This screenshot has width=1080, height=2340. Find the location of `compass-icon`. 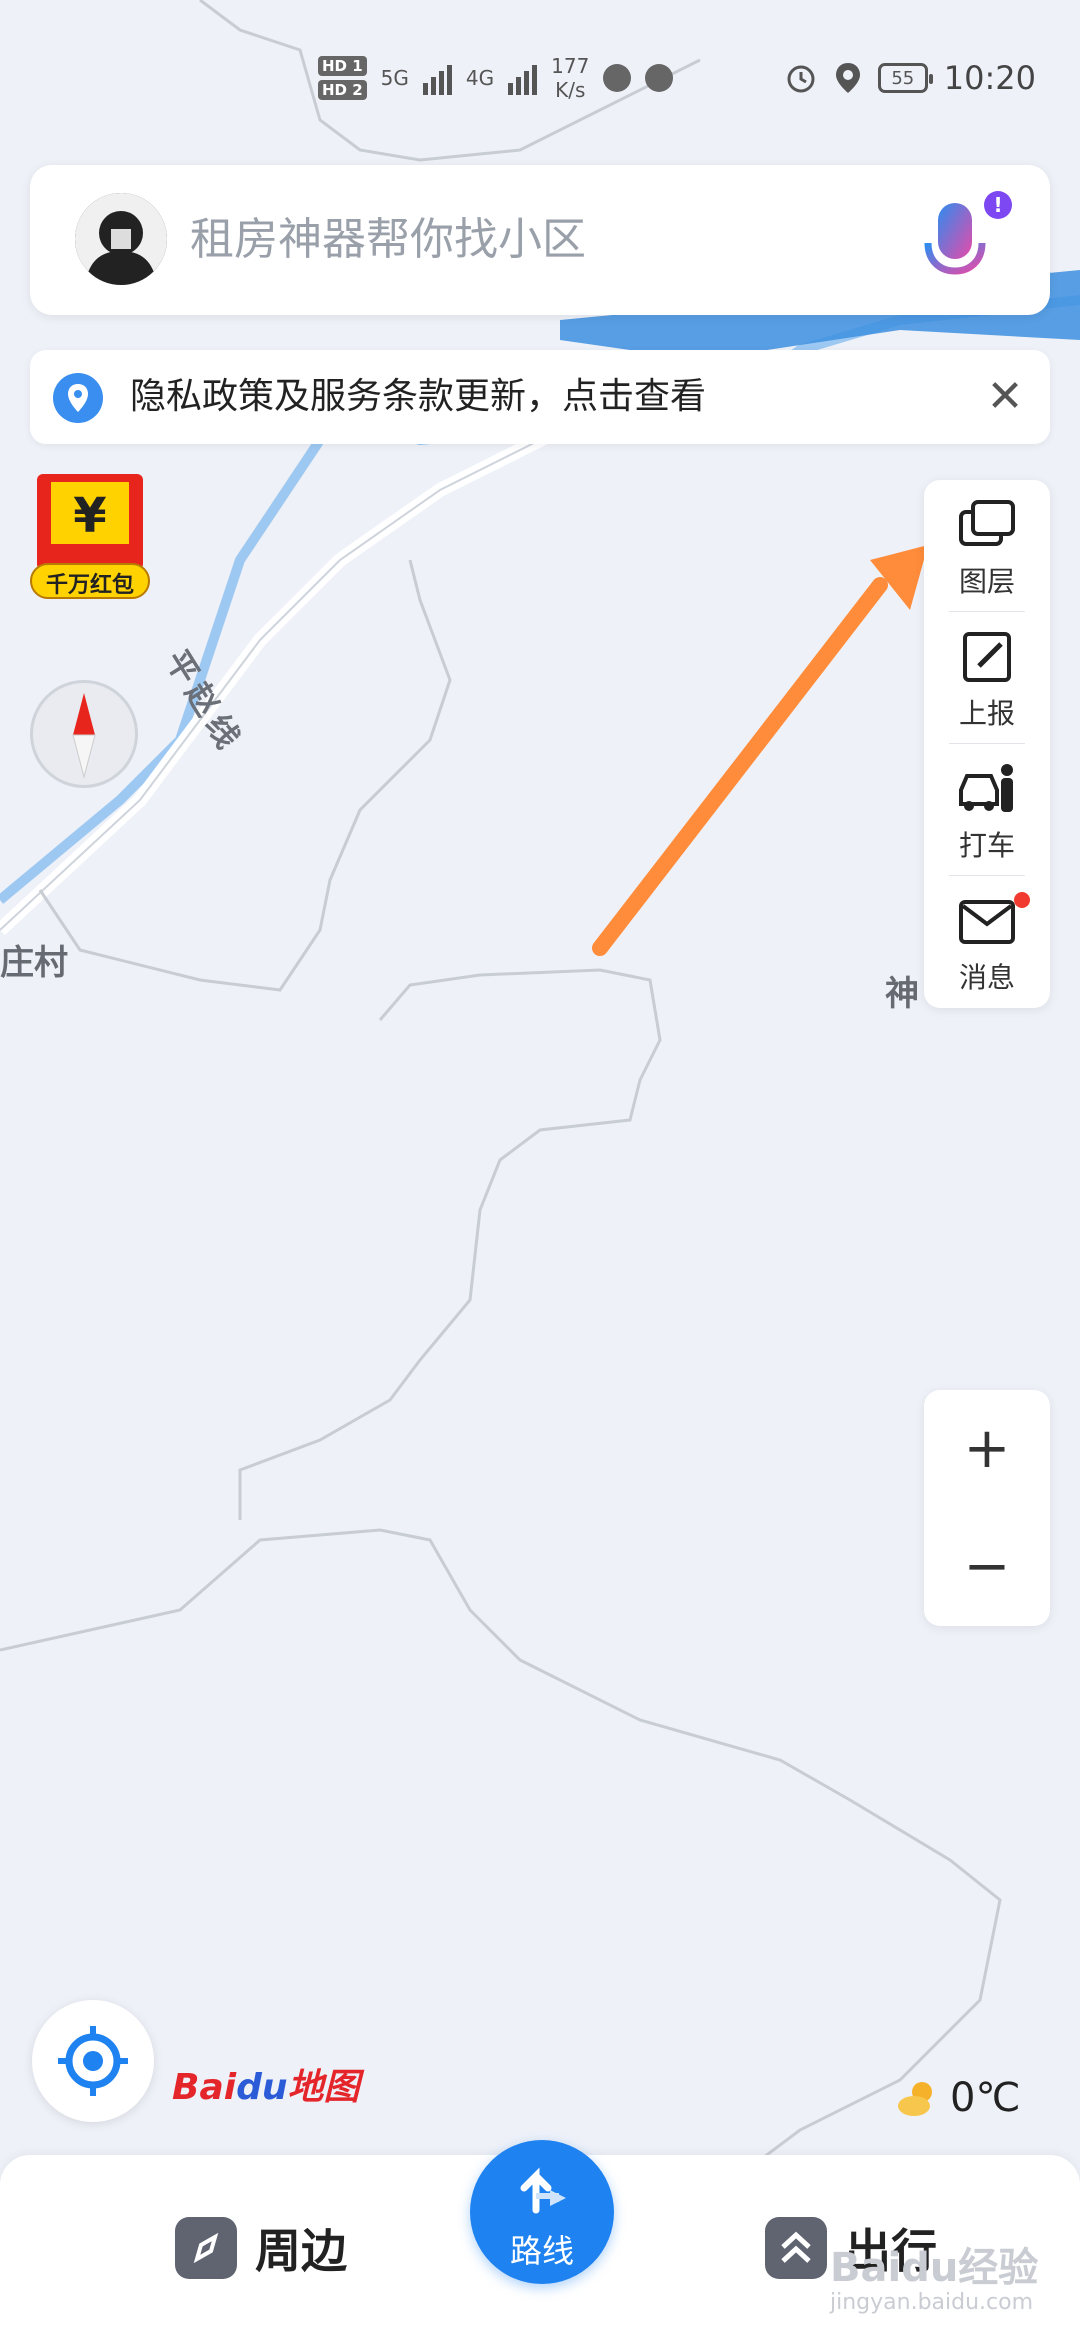

compass-icon is located at coordinates (84, 736).